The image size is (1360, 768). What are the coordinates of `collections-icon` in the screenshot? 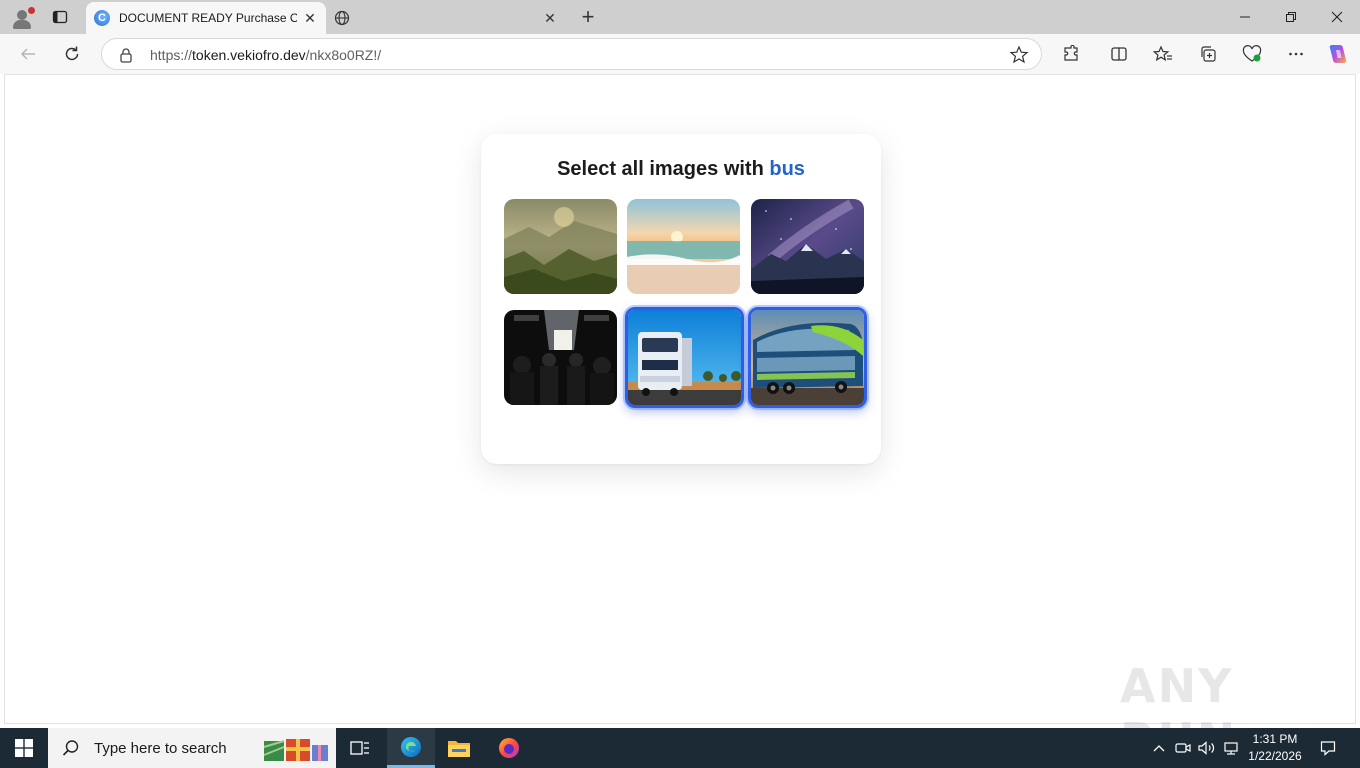 It's located at (1208, 54).